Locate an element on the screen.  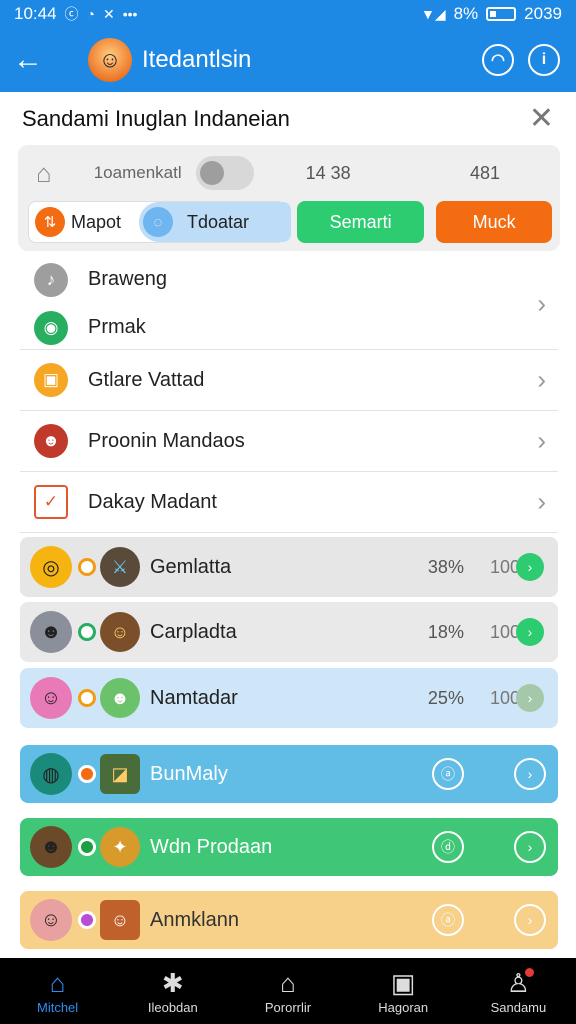
app-bar: ← ☺ Itedantlsin ◠ i is located at coordinates (288, 60).